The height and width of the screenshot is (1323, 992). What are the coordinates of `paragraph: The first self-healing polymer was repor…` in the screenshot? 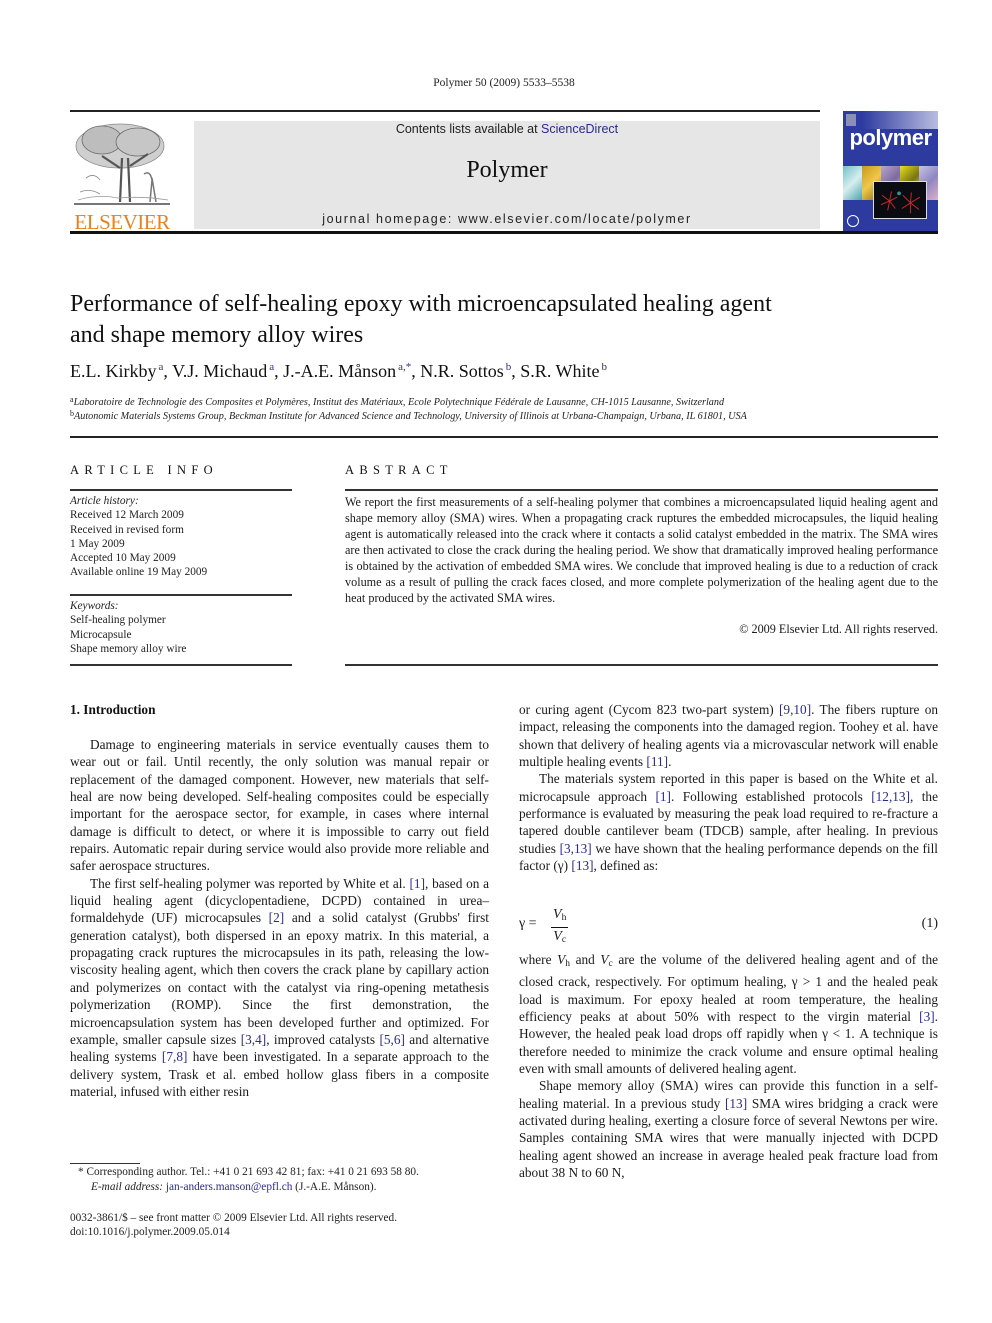 It's located at (279, 987).